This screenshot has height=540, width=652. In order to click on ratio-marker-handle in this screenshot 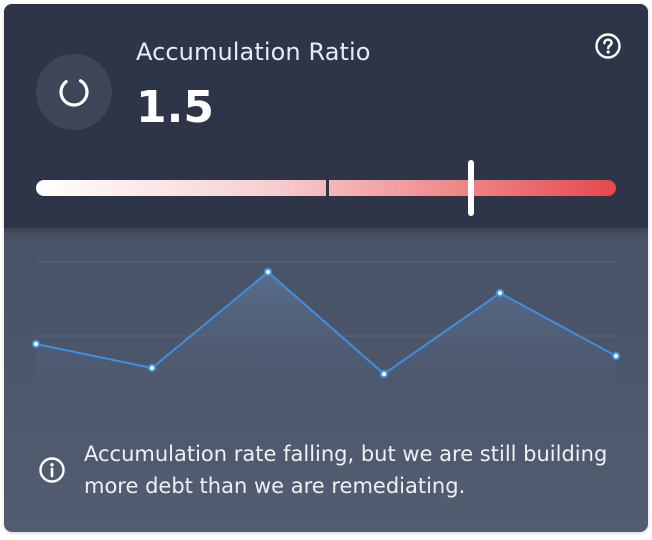, I will do `click(471, 188)`.